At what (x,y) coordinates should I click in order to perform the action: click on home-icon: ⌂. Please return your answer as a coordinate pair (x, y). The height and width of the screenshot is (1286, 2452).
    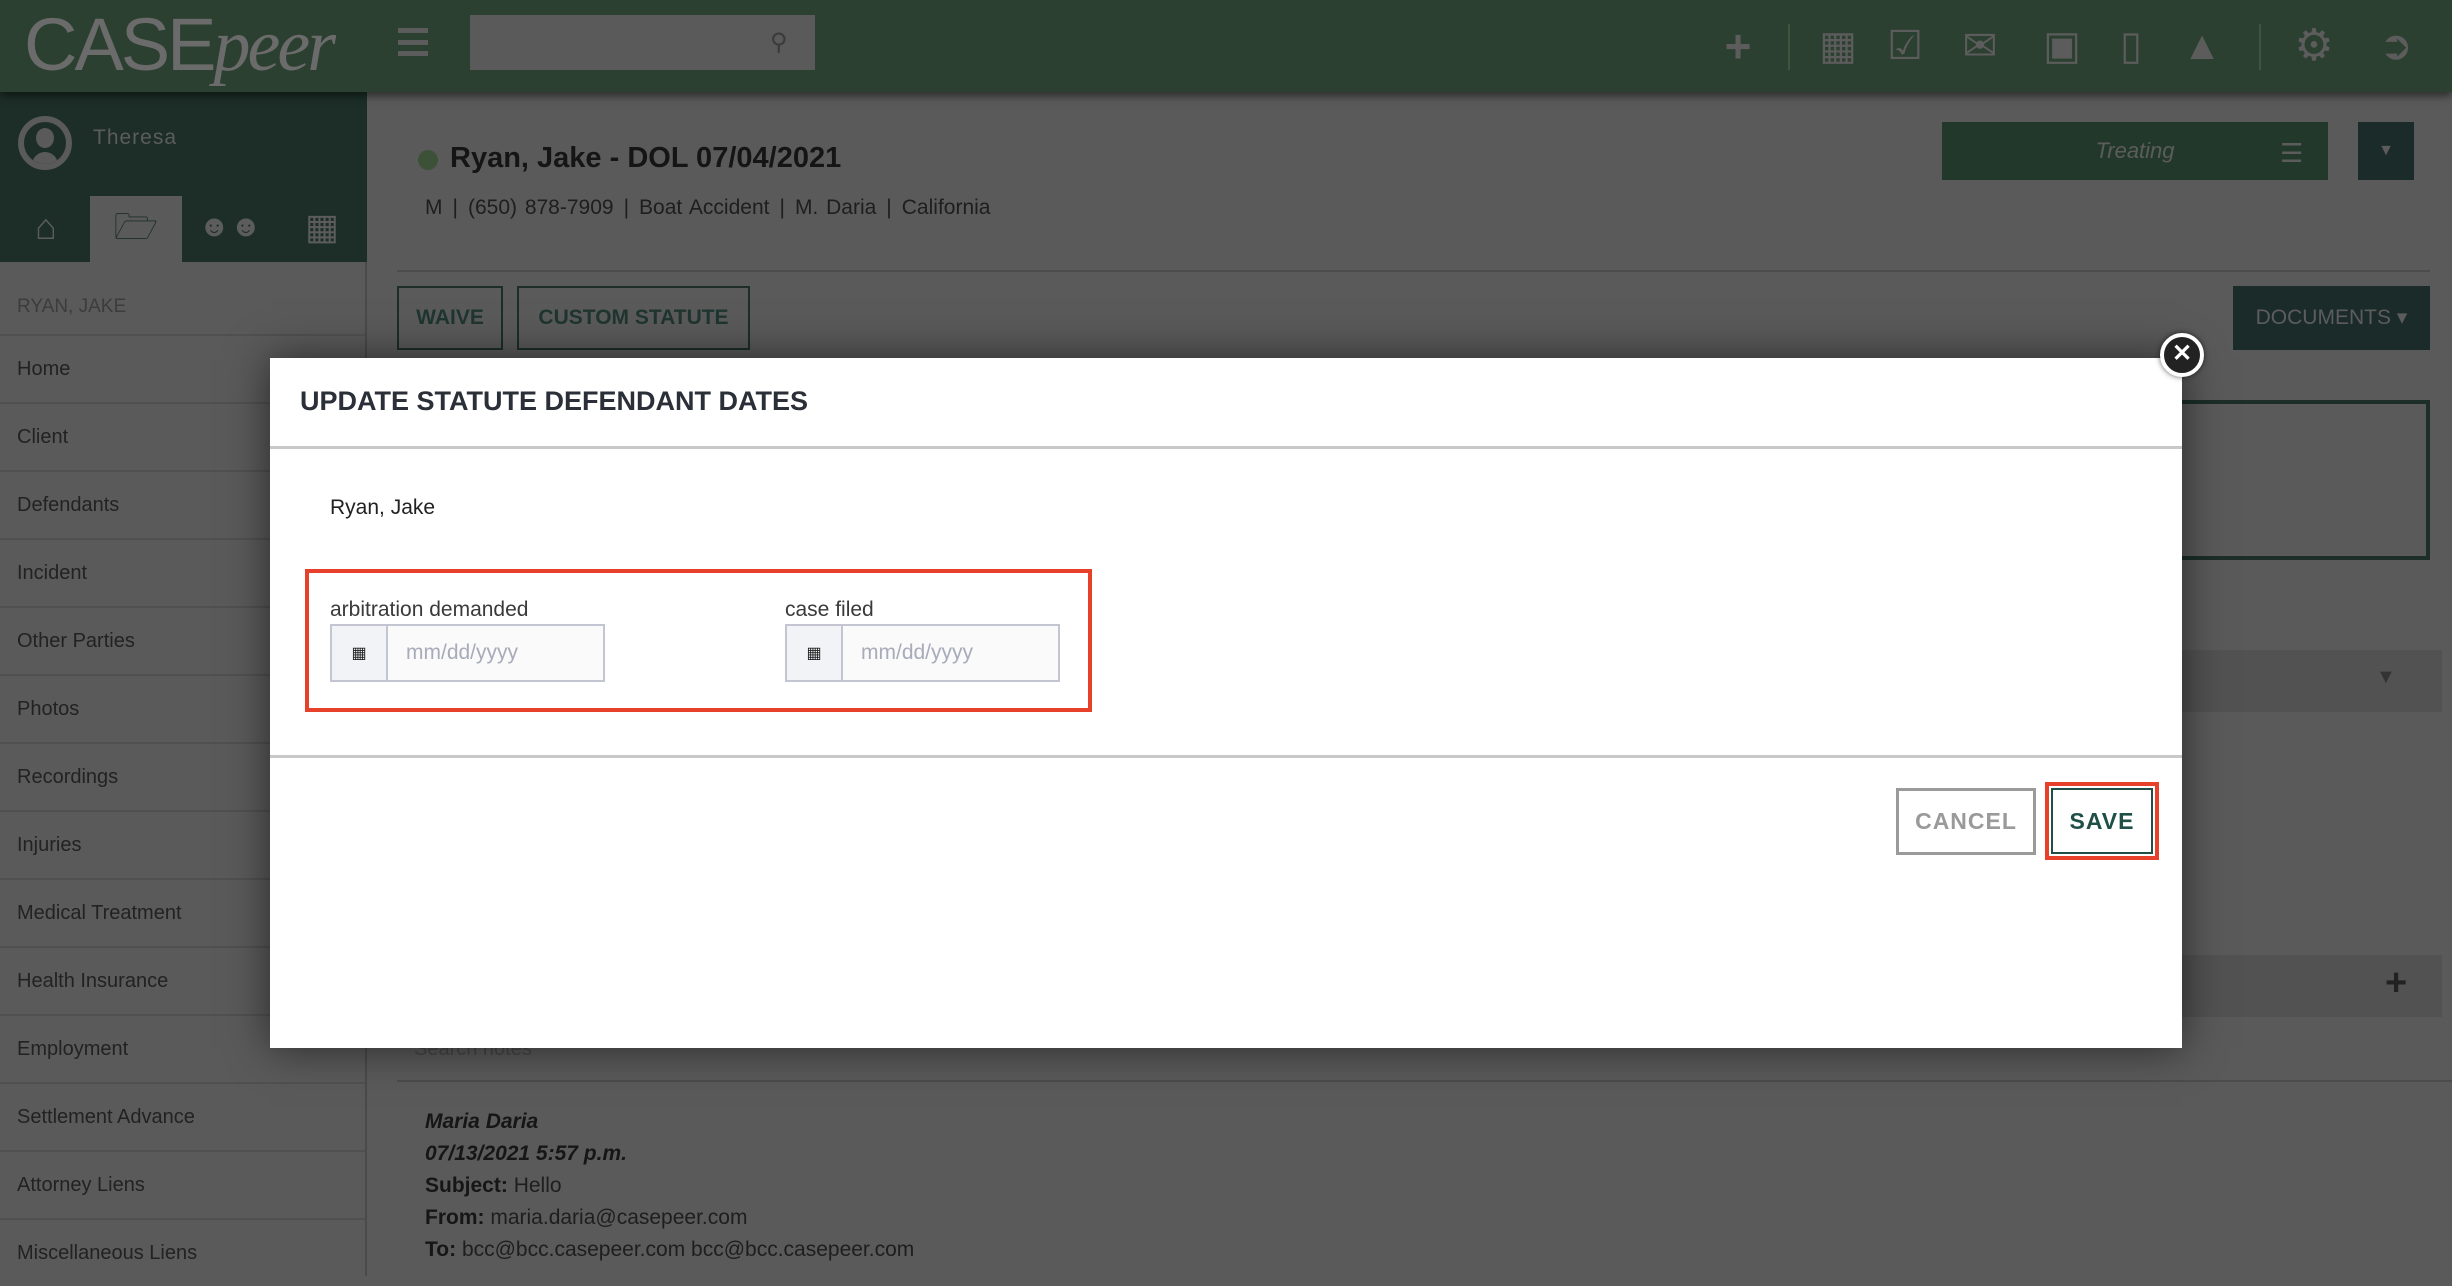
    Looking at the image, I should click on (46, 229).